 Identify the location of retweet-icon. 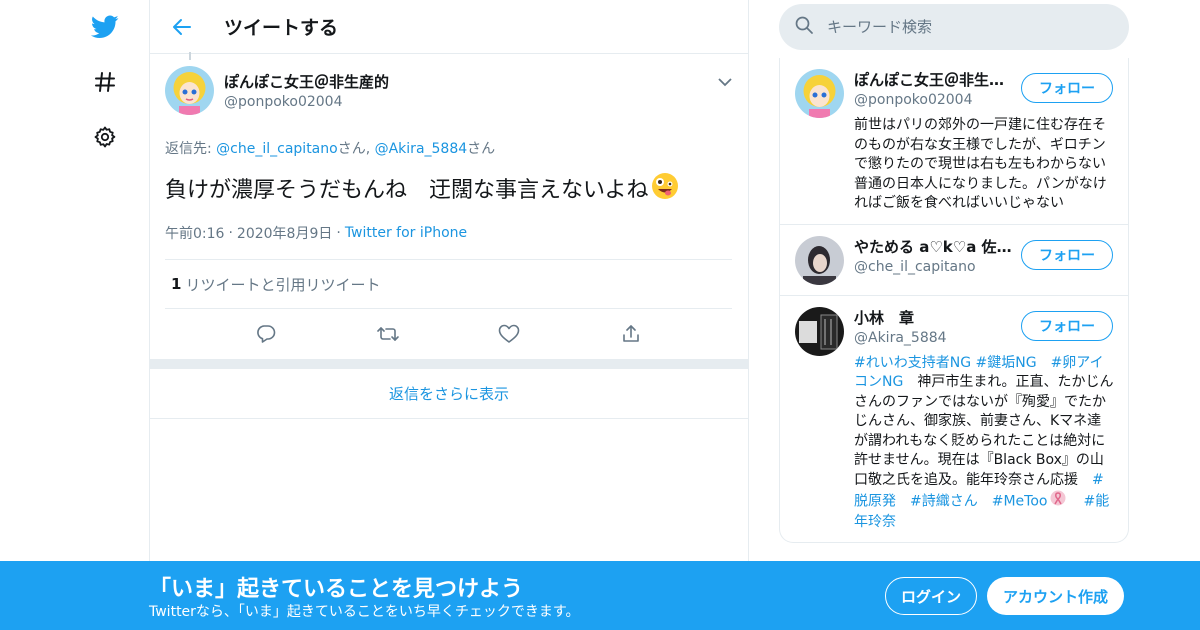
(388, 334).